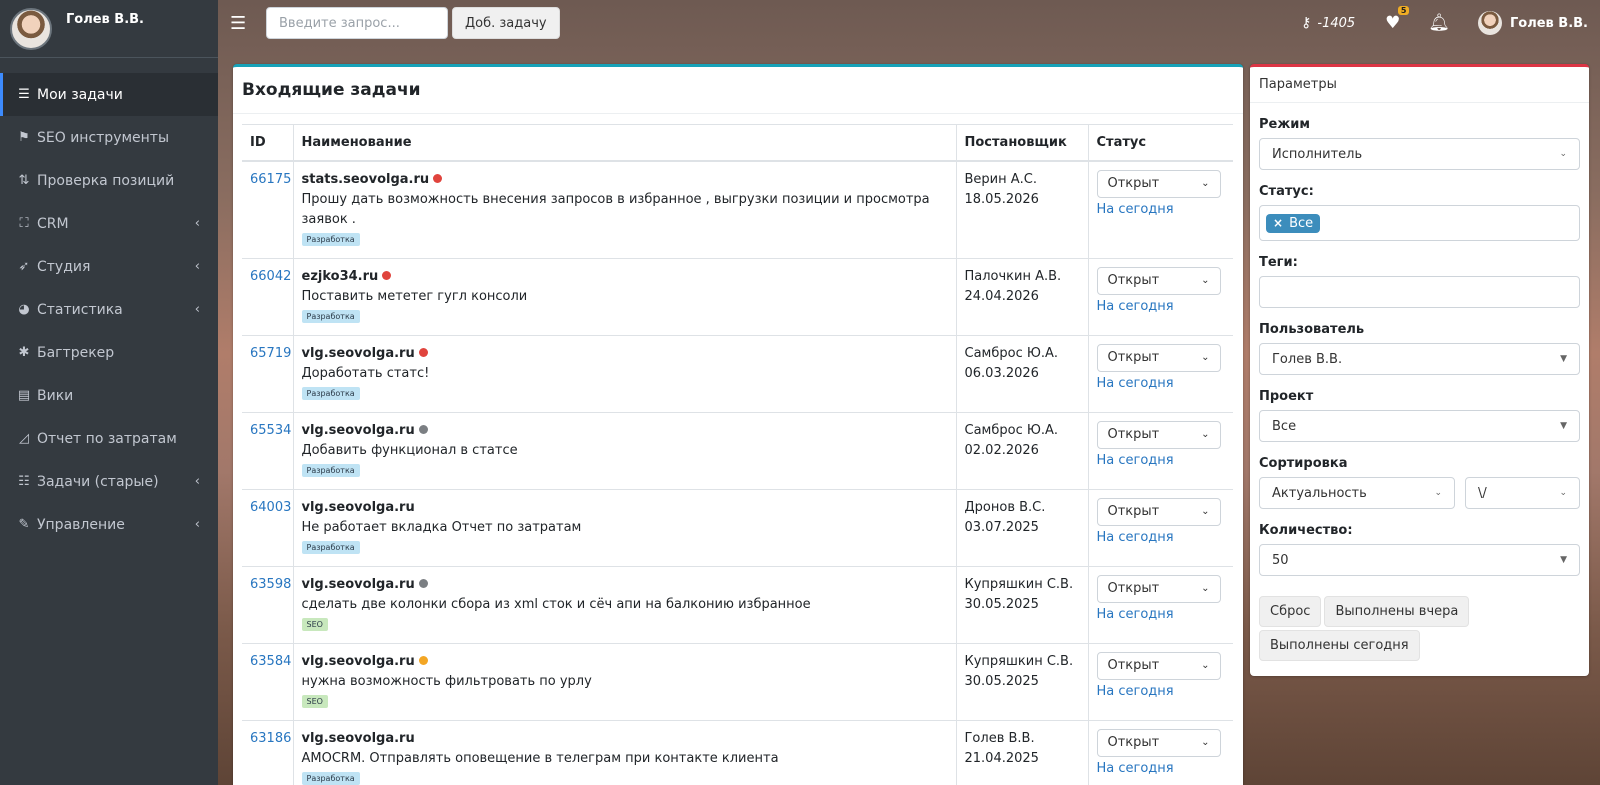 Image resolution: width=1600 pixels, height=785 pixels. I want to click on add-task-button: Доб. задачу, so click(506, 23).